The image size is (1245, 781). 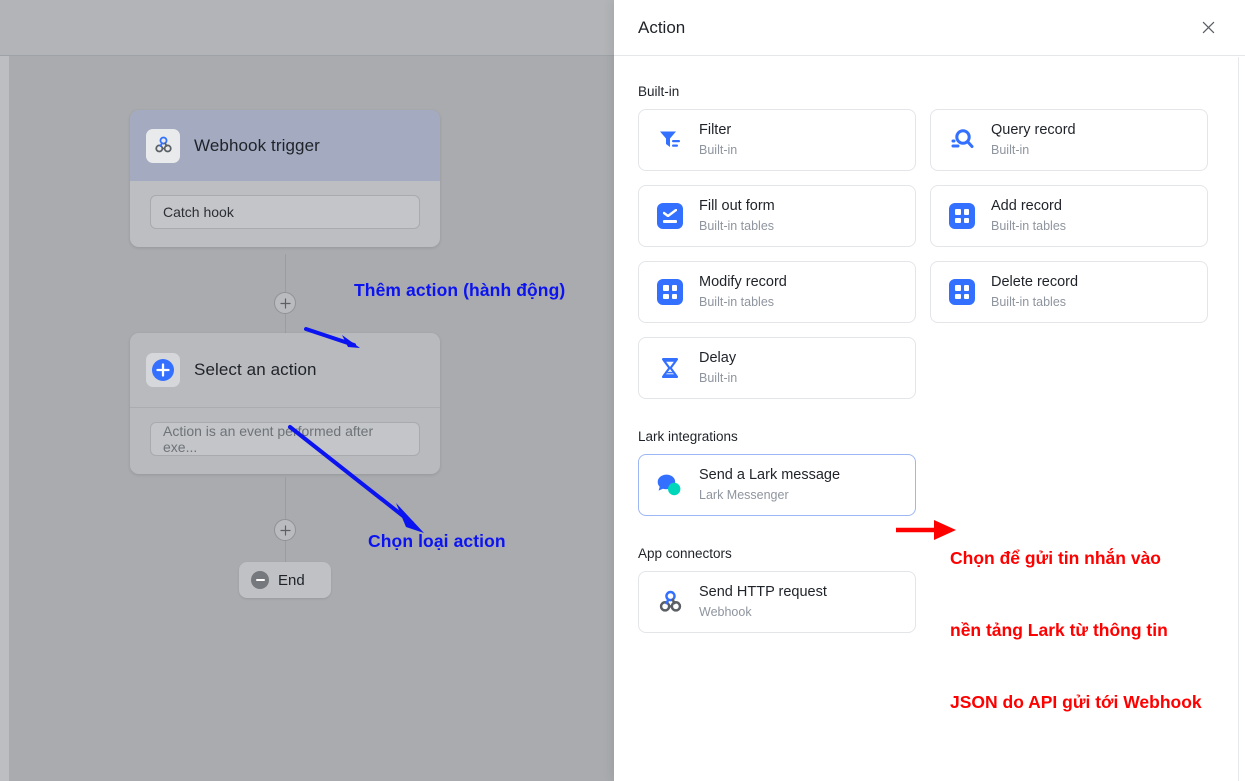 What do you see at coordinates (688, 436) in the screenshot?
I see `section-title-lark-integrations: Lark integrations` at bounding box center [688, 436].